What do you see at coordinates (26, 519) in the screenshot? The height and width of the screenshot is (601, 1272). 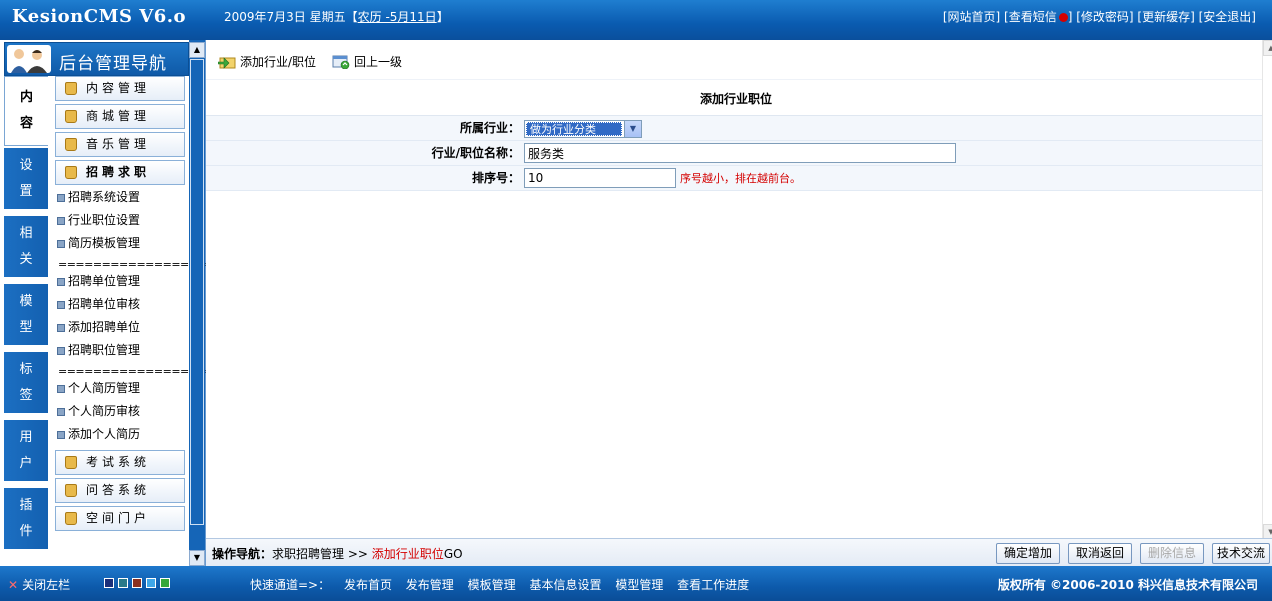 I see `tab-plugins: 插件` at bounding box center [26, 519].